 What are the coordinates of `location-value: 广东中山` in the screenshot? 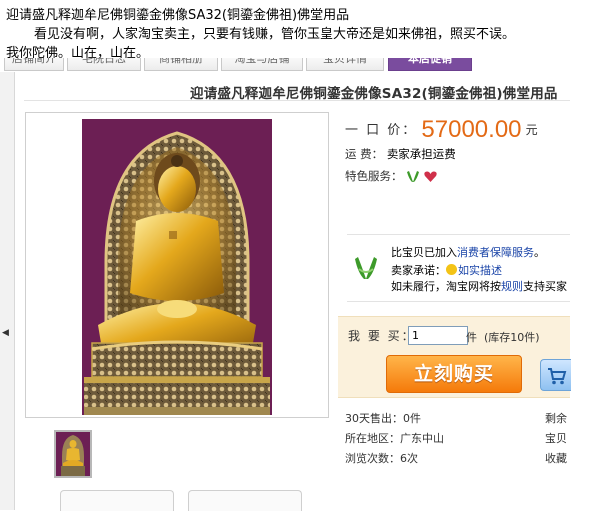 It's located at (422, 438).